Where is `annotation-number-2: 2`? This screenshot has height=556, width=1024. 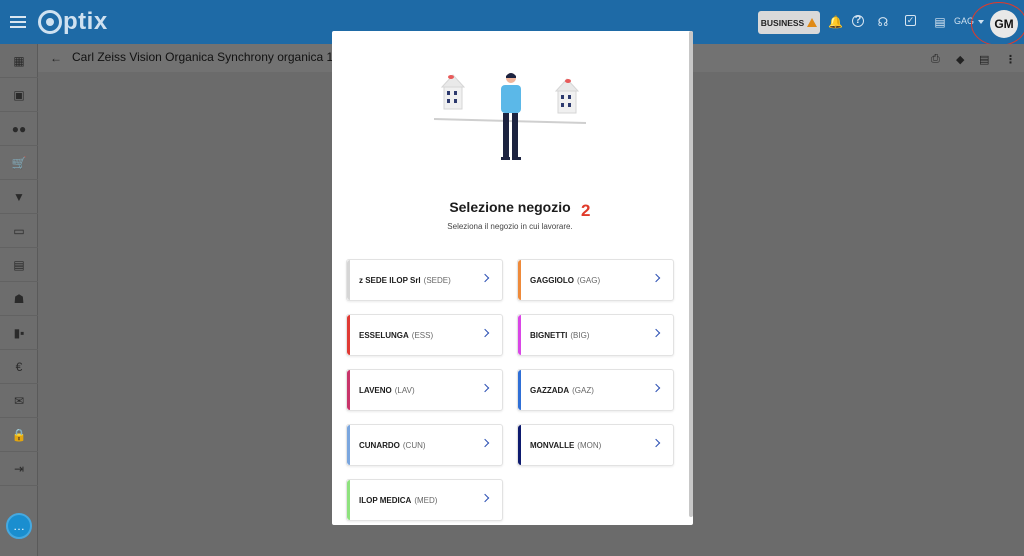
annotation-number-2: 2 is located at coordinates (586, 210).